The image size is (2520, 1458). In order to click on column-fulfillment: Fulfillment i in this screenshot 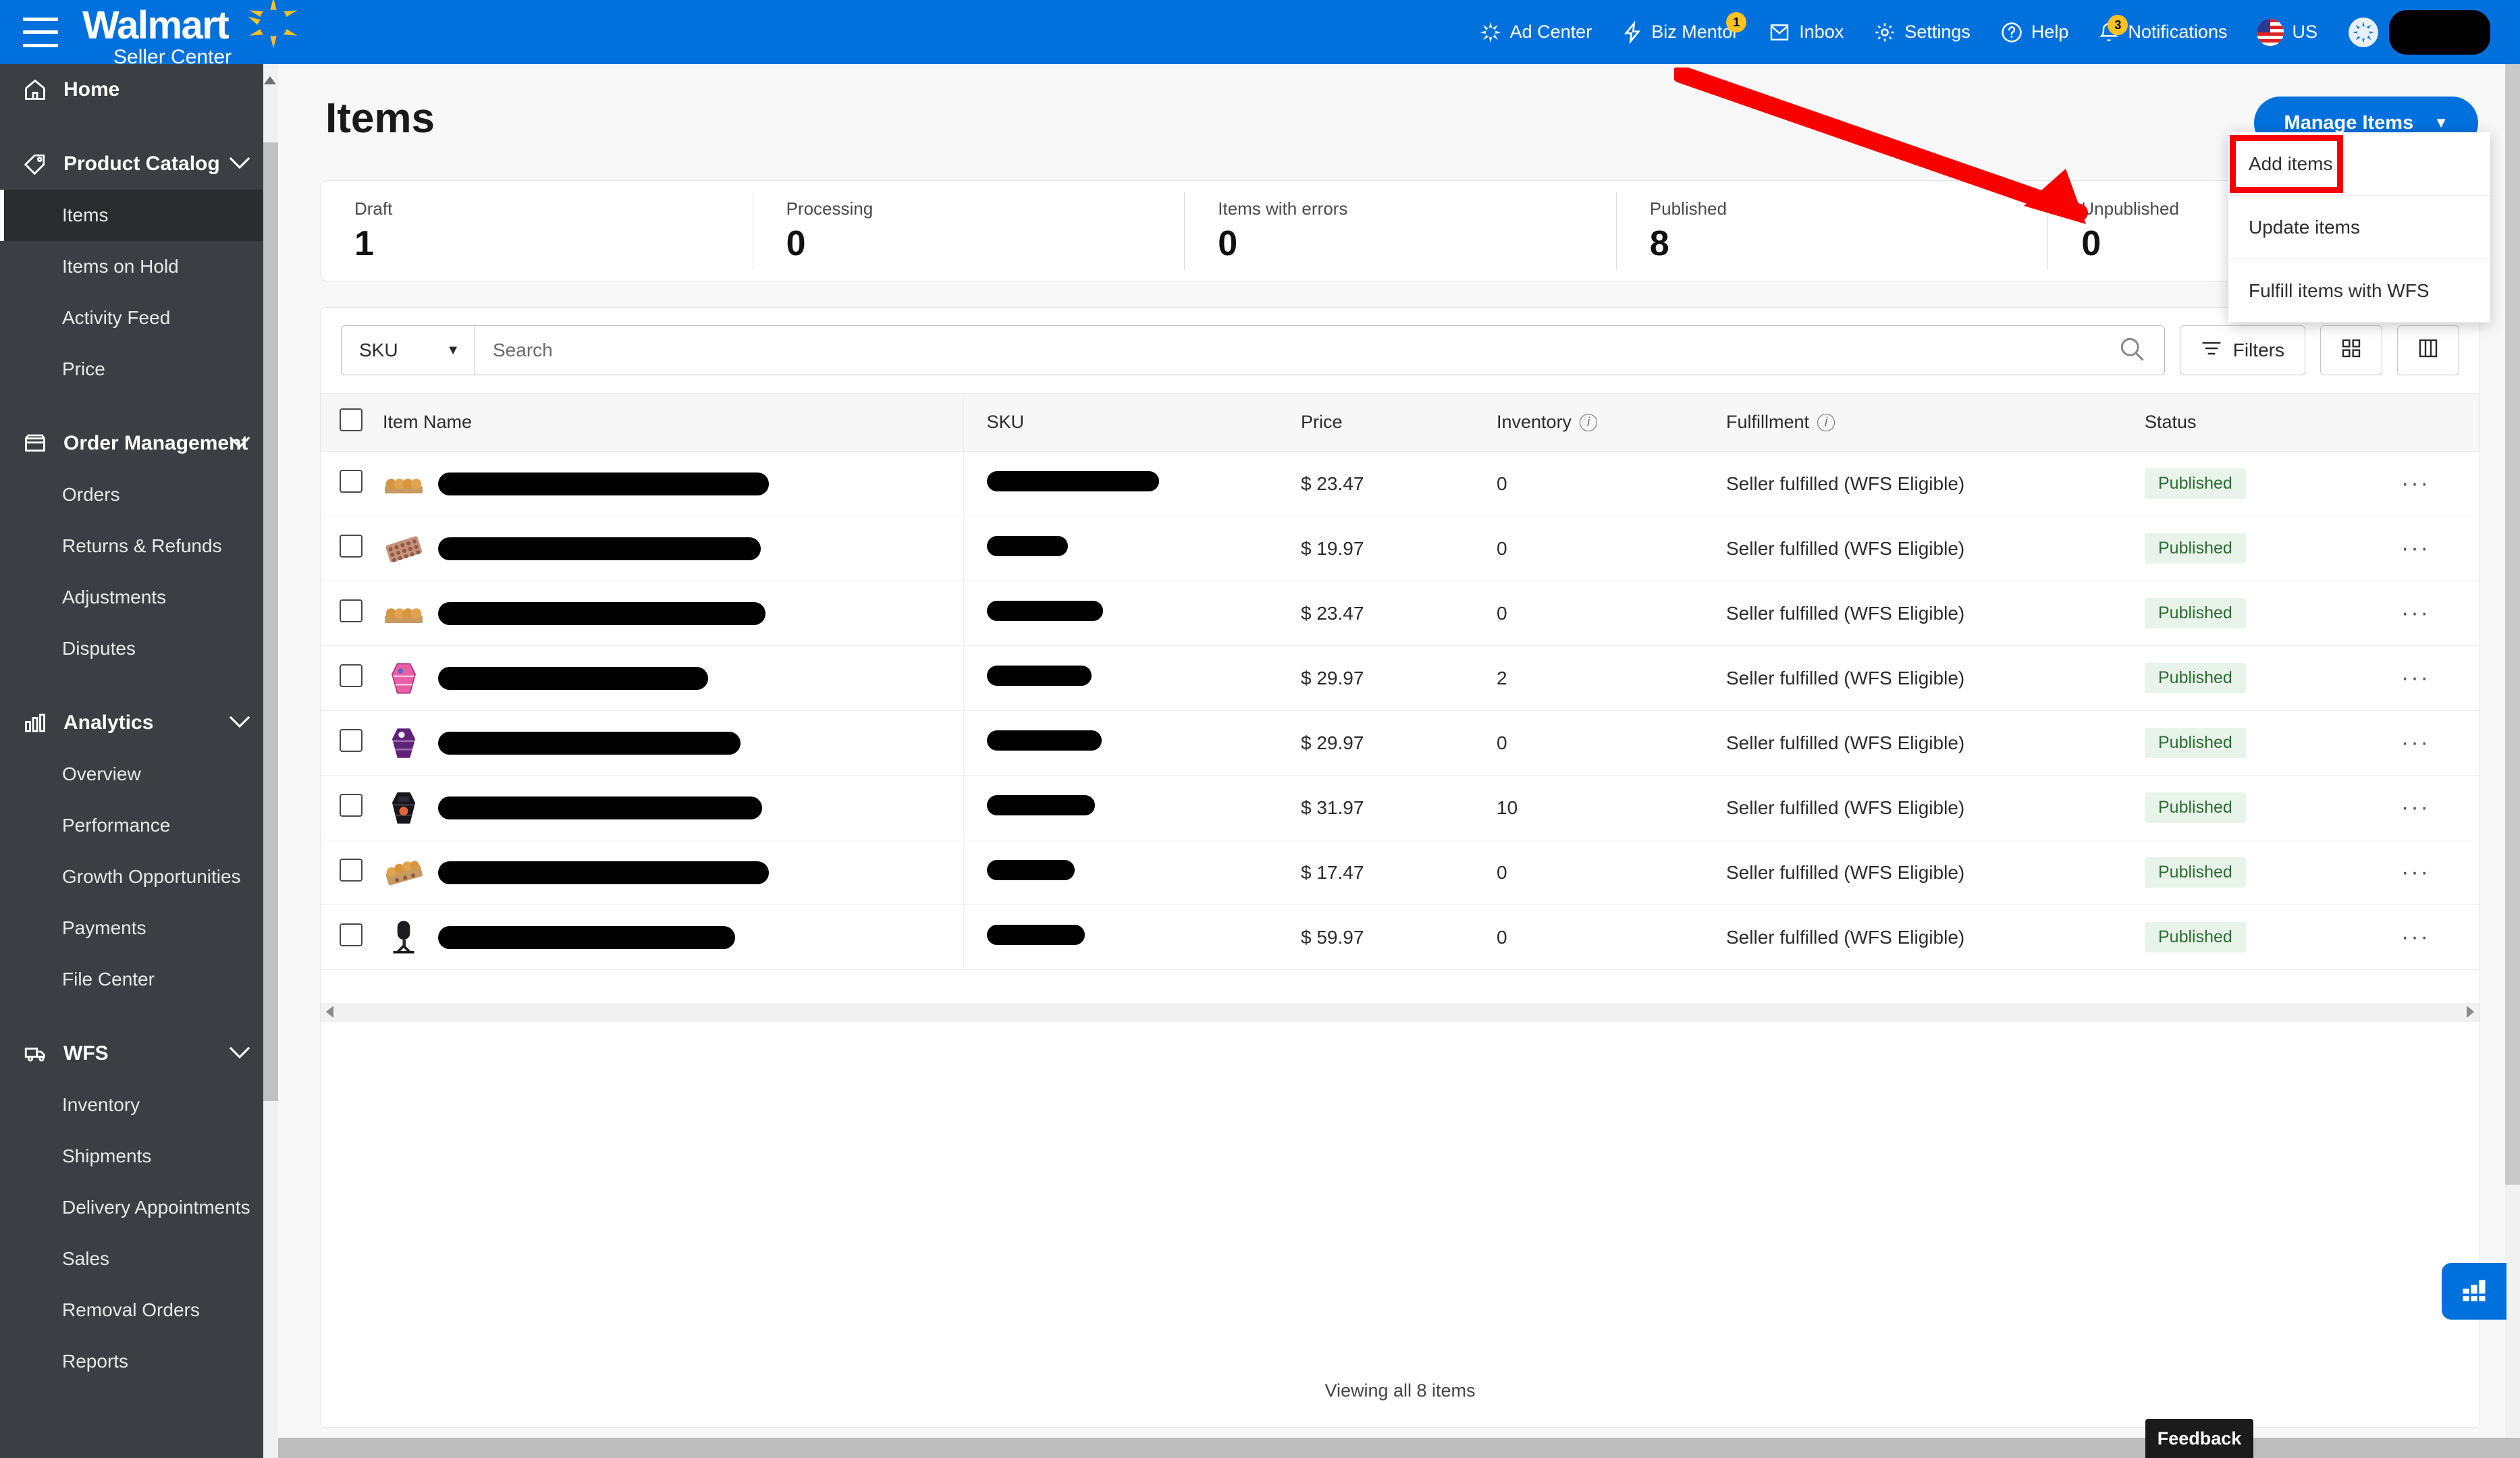, I will do `click(1935, 422)`.